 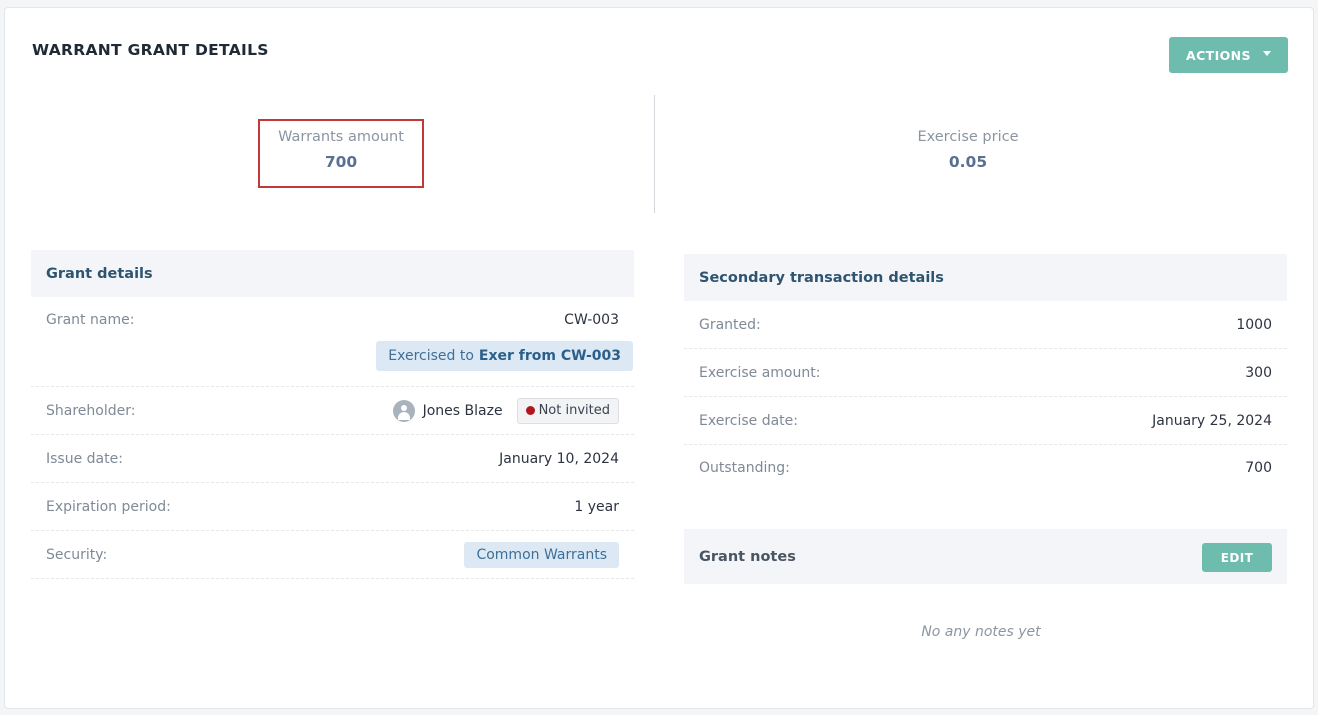 What do you see at coordinates (985, 556) in the screenshot?
I see `grant-notes-header: Grant notes EDIT` at bounding box center [985, 556].